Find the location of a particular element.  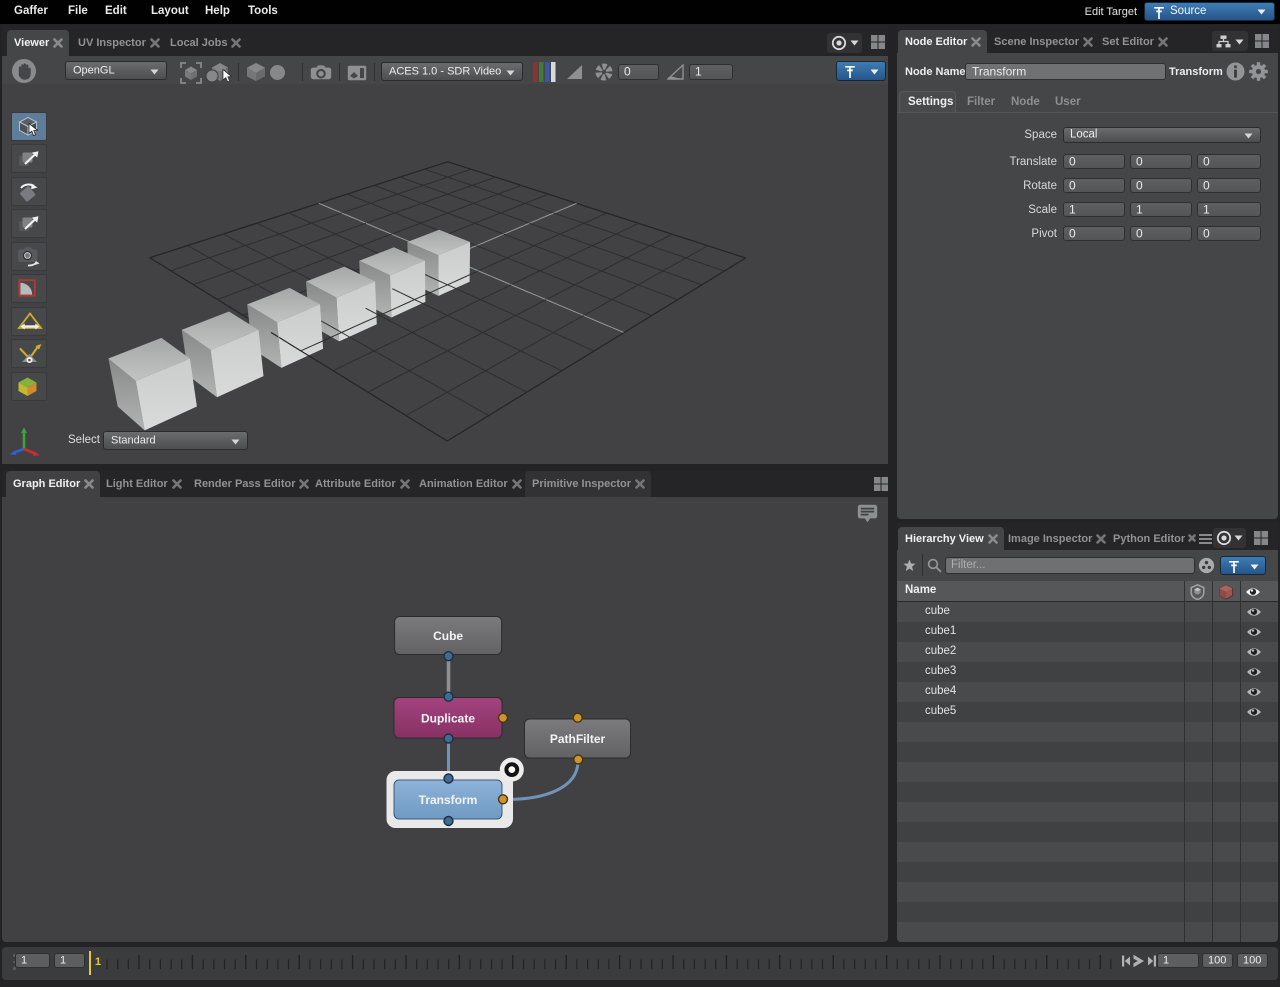

svg-text: Duplicate is located at coordinates (448, 718).